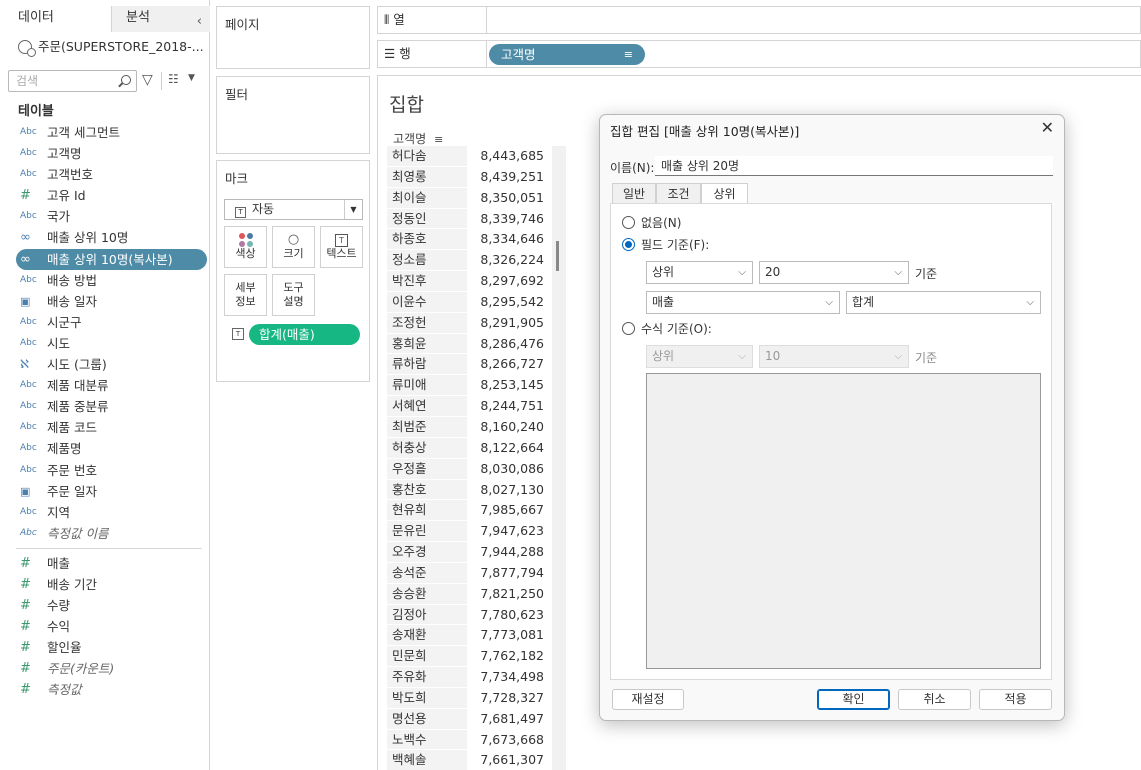 The height and width of the screenshot is (770, 1141). Describe the element at coordinates (293, 37) in the screenshot. I see `pages-card: 페이지` at that location.